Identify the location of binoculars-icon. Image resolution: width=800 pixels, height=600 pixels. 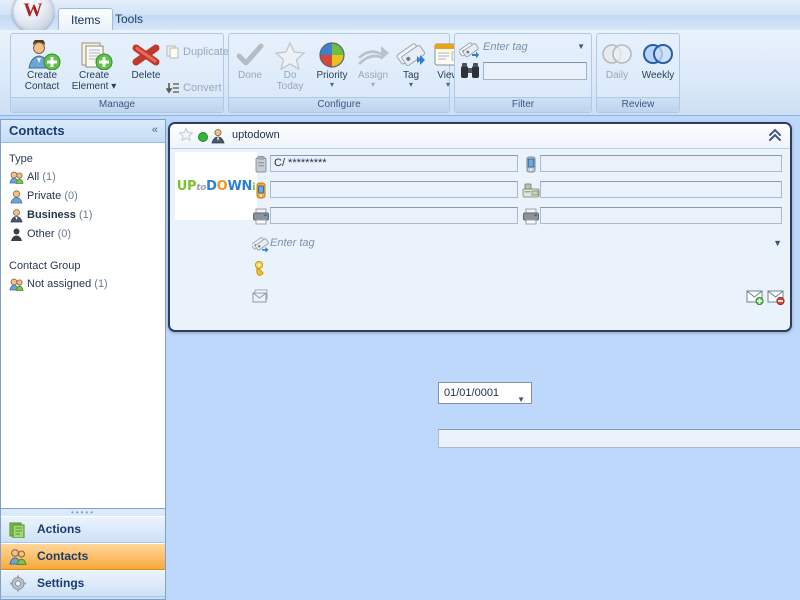
(470, 71).